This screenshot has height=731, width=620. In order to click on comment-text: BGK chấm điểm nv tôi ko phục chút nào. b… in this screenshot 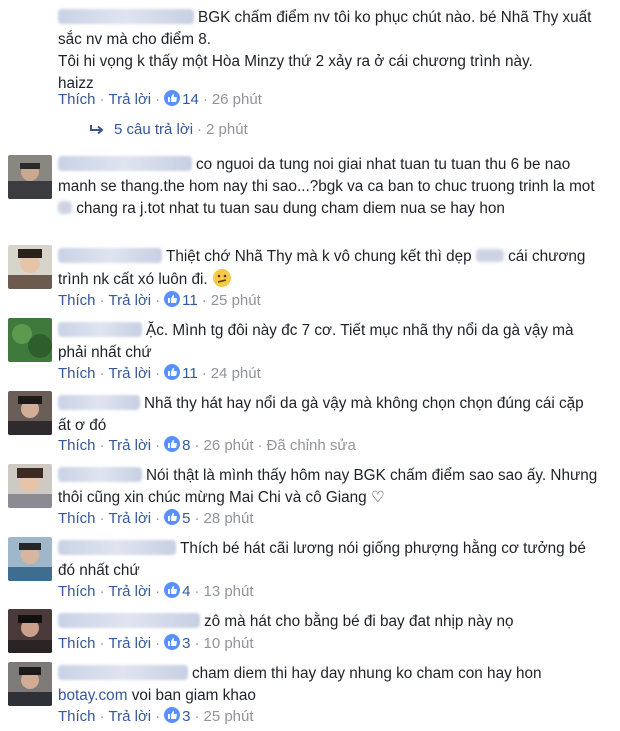, I will do `click(325, 50)`.